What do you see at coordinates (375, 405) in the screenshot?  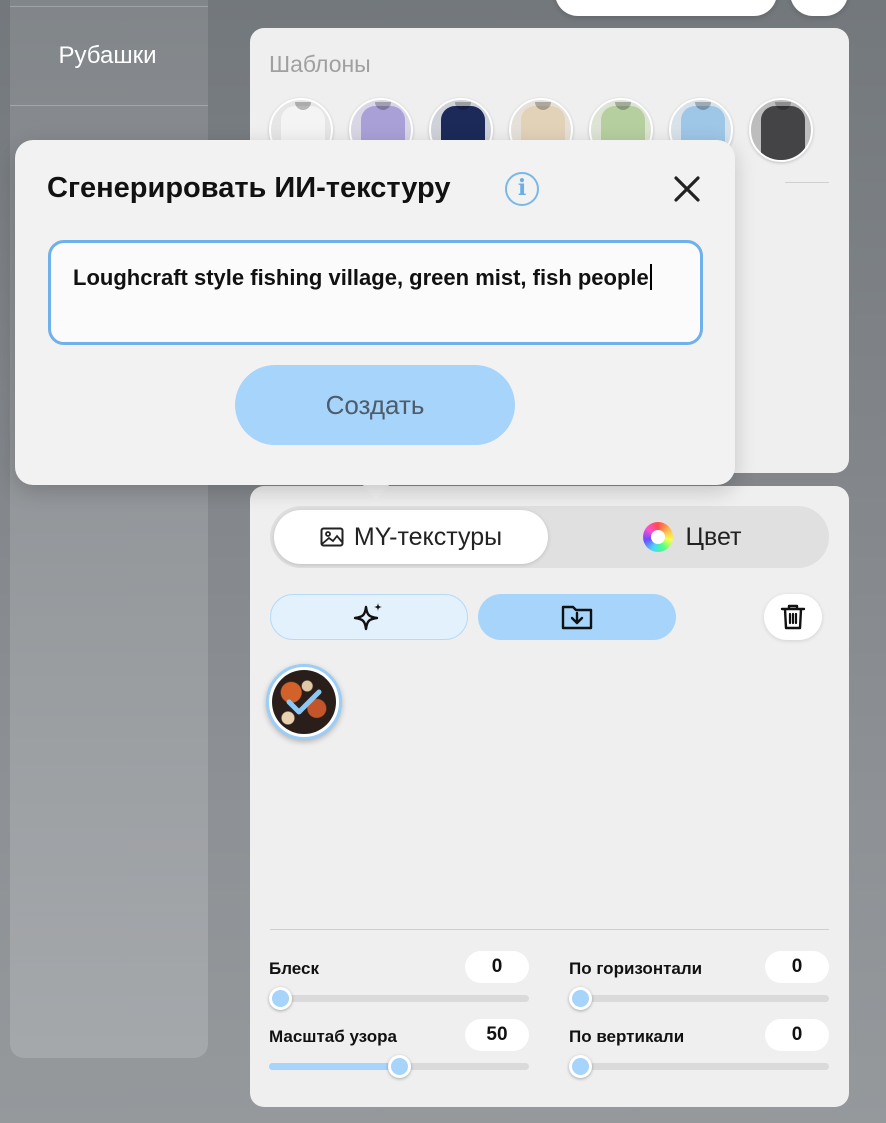 I see `create-button: Создать` at bounding box center [375, 405].